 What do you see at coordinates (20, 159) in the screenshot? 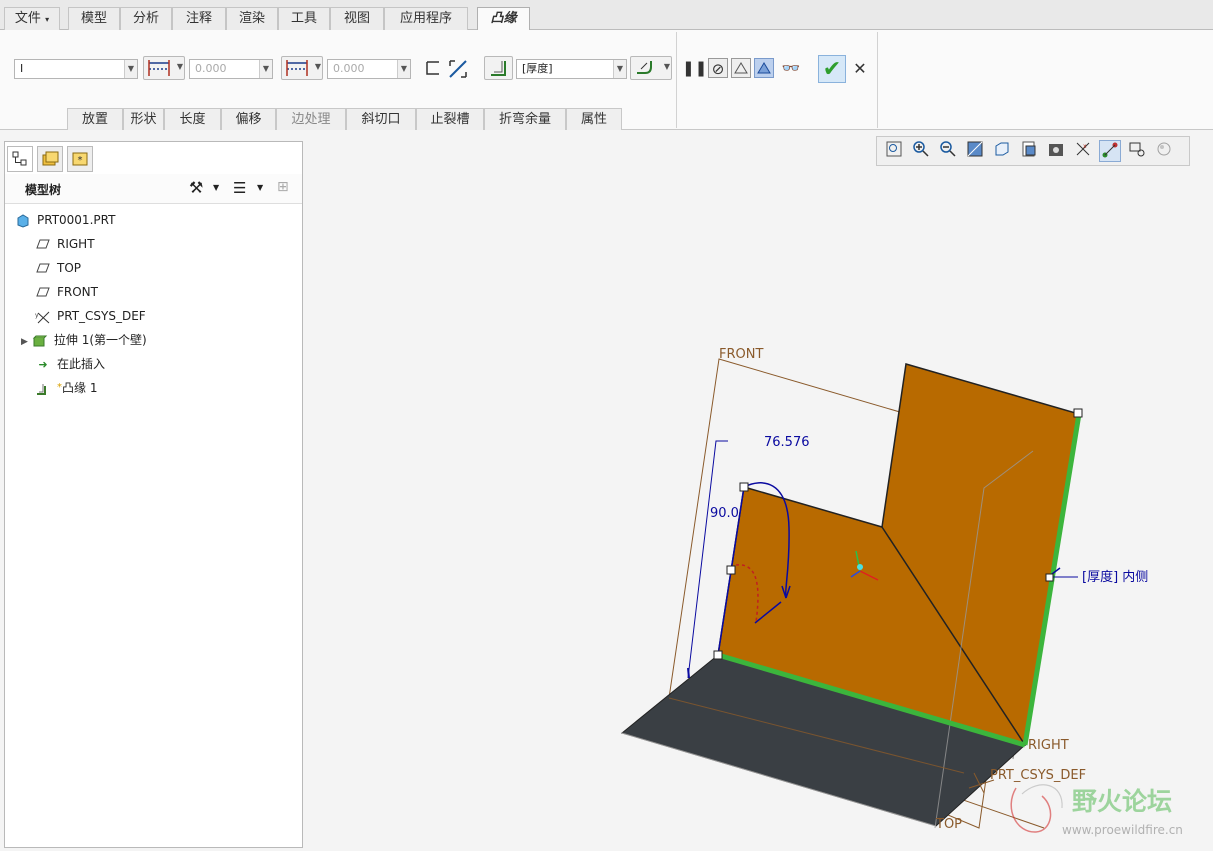
I see `model-tree-tab` at bounding box center [20, 159].